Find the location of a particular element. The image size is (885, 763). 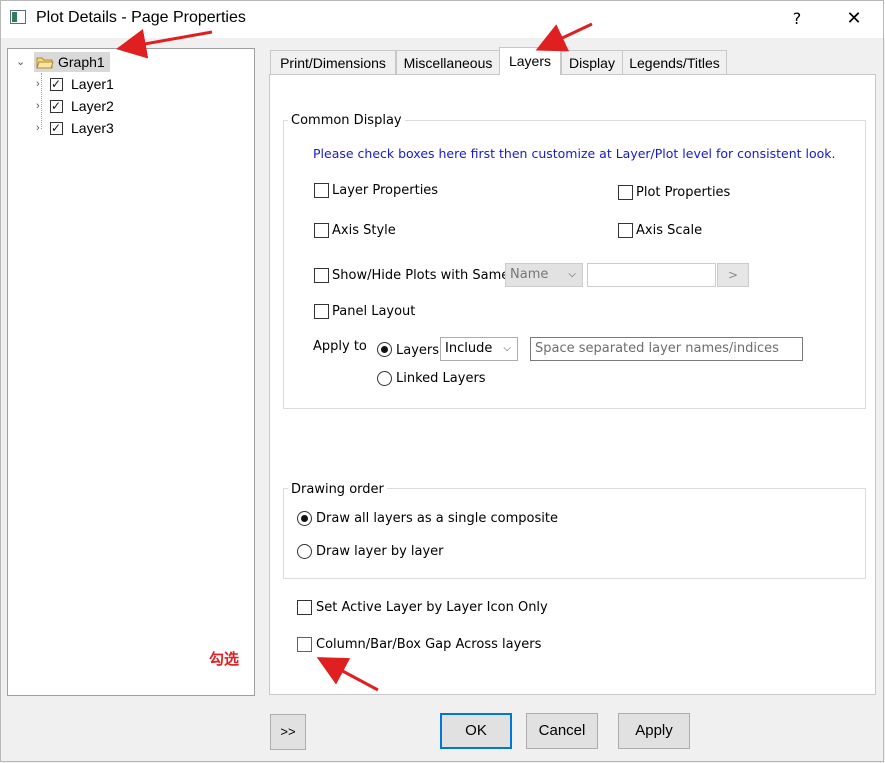

tree-node-layer2: › Layer2 is located at coordinates (84, 106).